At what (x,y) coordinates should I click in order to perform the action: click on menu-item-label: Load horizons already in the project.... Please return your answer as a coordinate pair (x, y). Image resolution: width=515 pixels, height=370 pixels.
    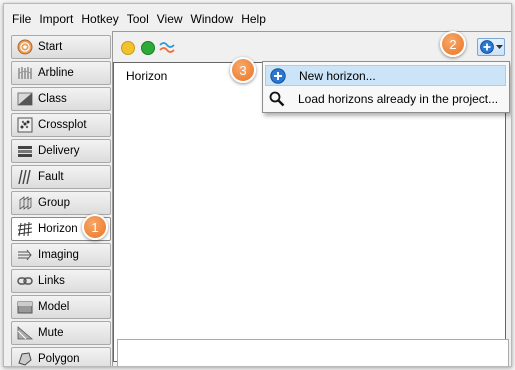
    Looking at the image, I should click on (398, 98).